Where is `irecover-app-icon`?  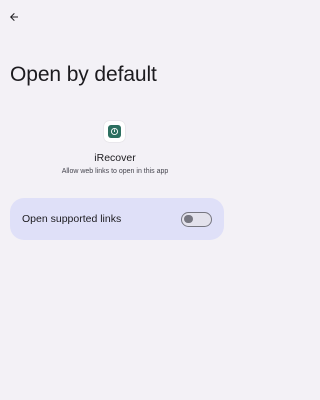
irecover-app-icon is located at coordinates (114, 131).